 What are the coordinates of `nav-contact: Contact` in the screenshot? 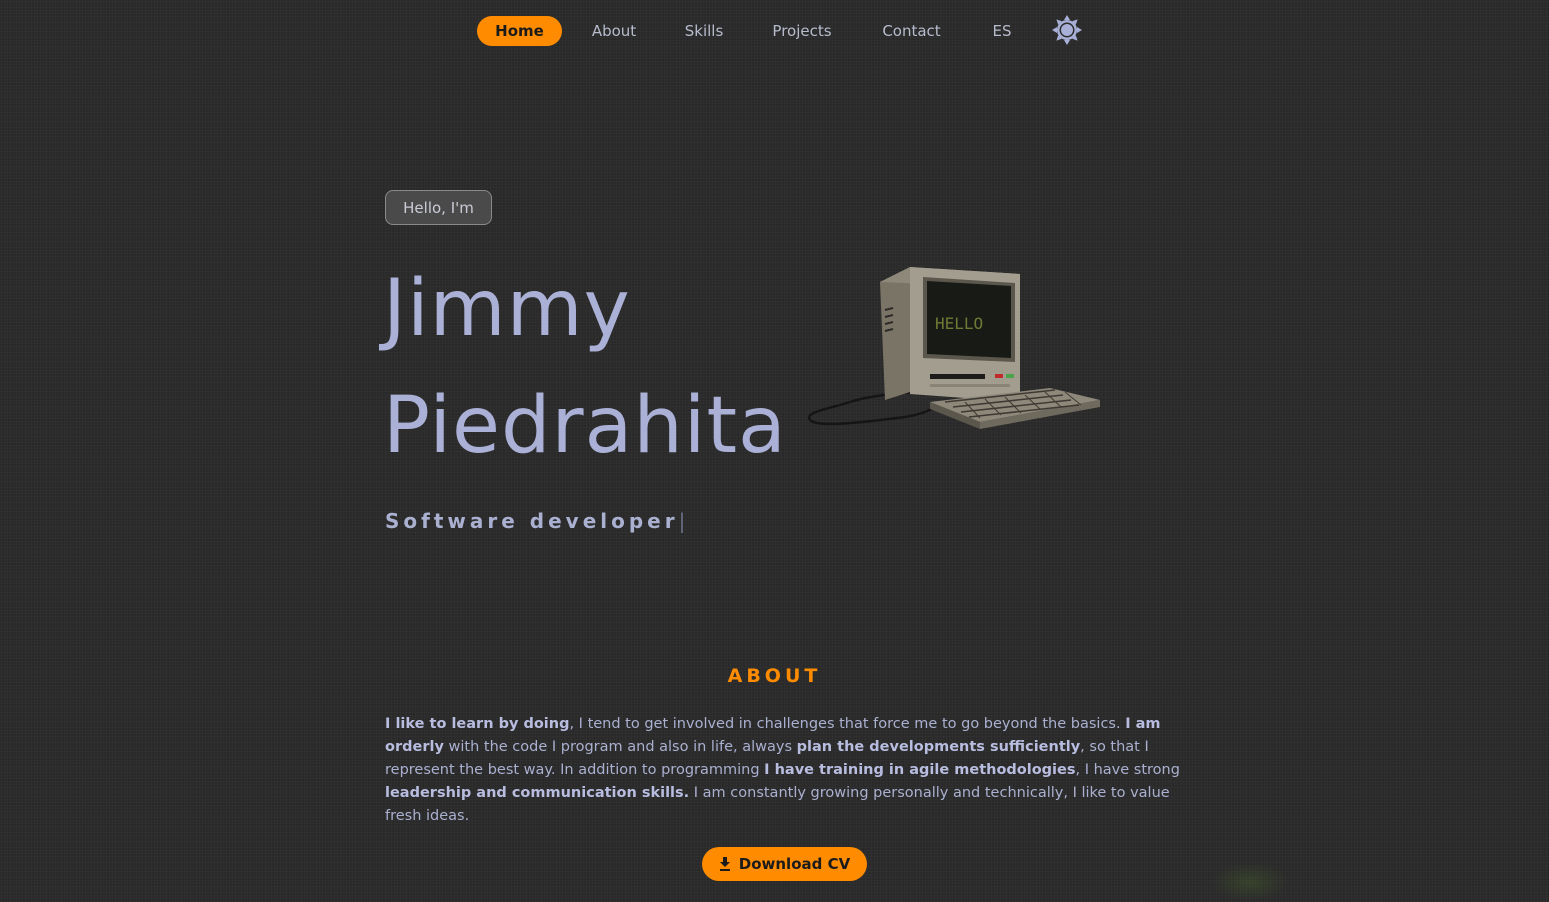 It's located at (911, 31).